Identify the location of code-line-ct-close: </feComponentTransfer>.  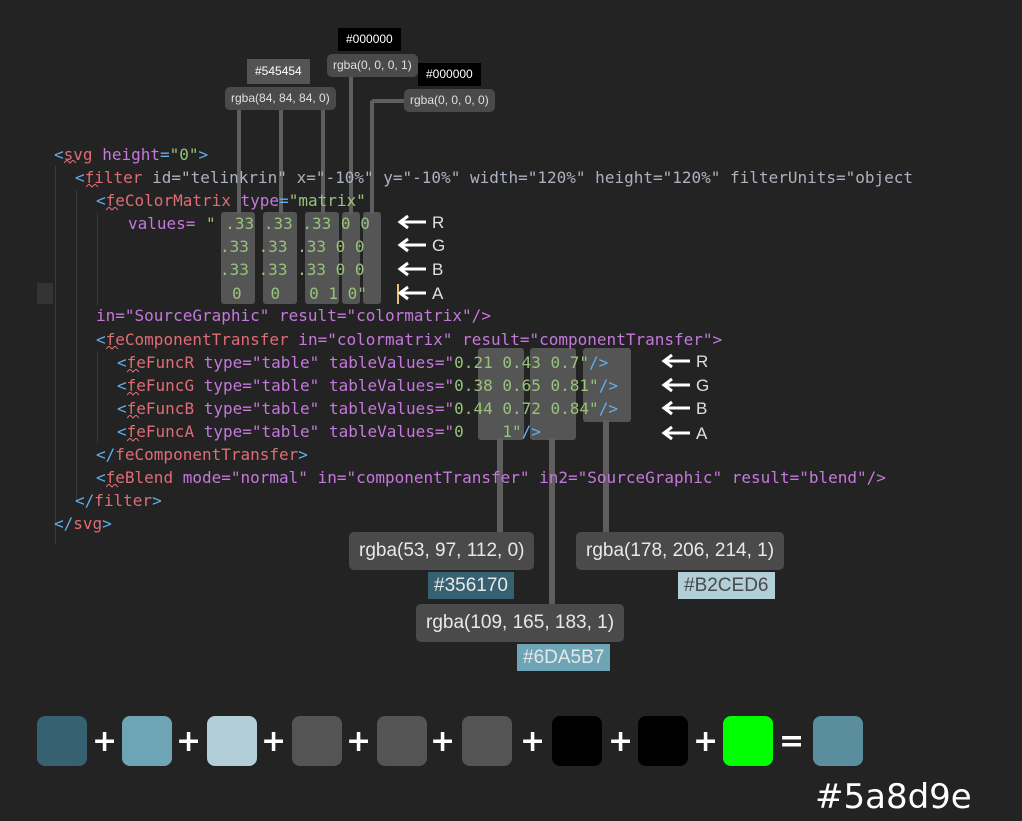
(202, 454).